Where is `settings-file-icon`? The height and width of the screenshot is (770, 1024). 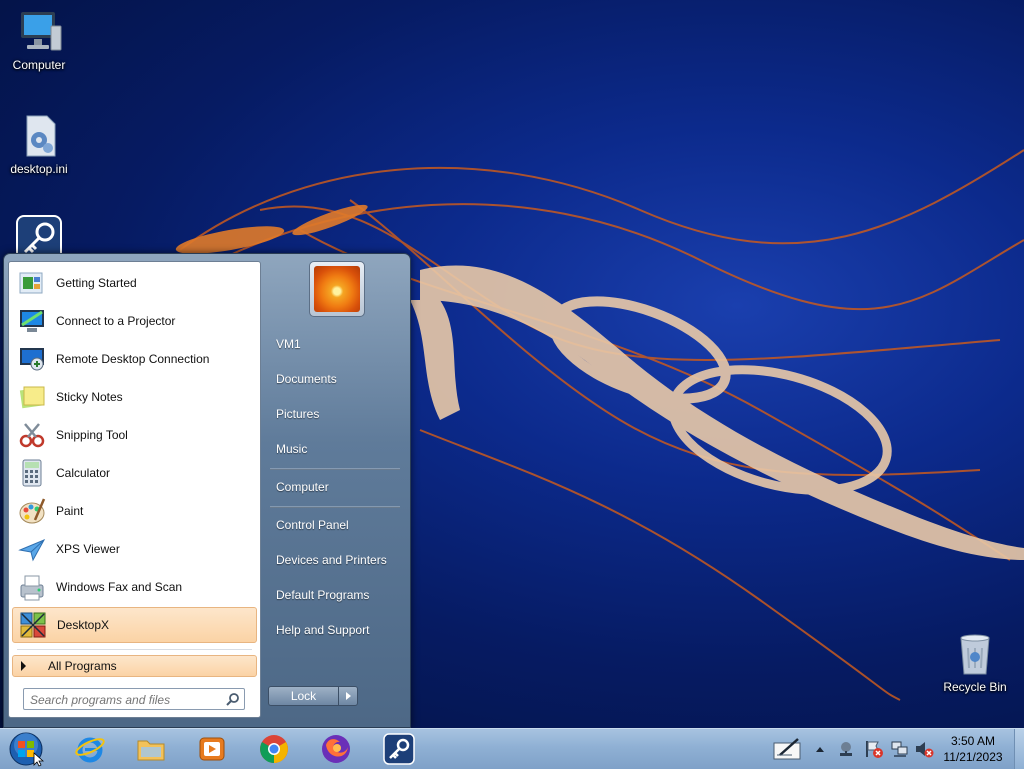 settings-file-icon is located at coordinates (39, 136).